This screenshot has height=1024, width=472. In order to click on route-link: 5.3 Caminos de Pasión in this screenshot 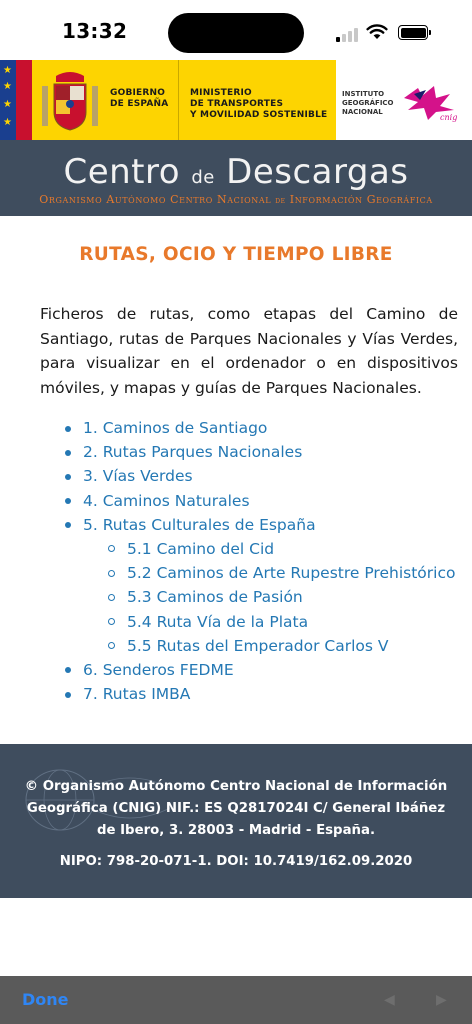, I will do `click(215, 597)`.